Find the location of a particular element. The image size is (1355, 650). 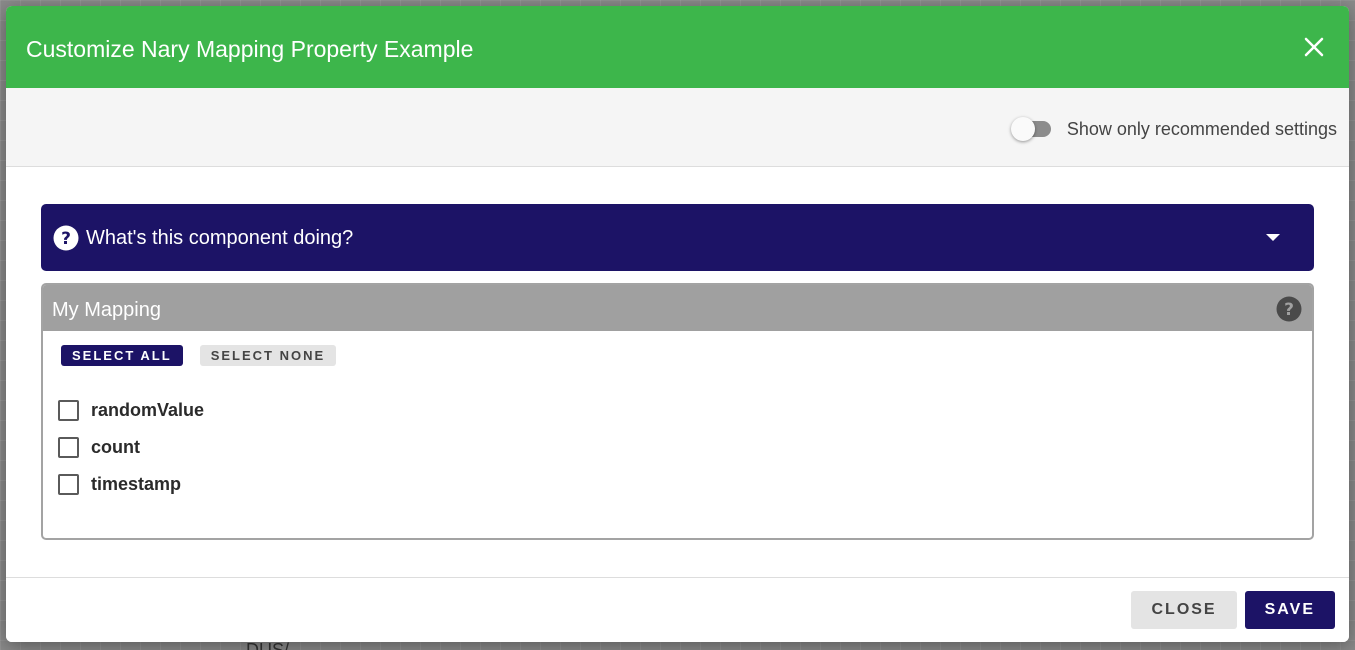

footer-buttons: CLOSE SAVE is located at coordinates (1233, 610).